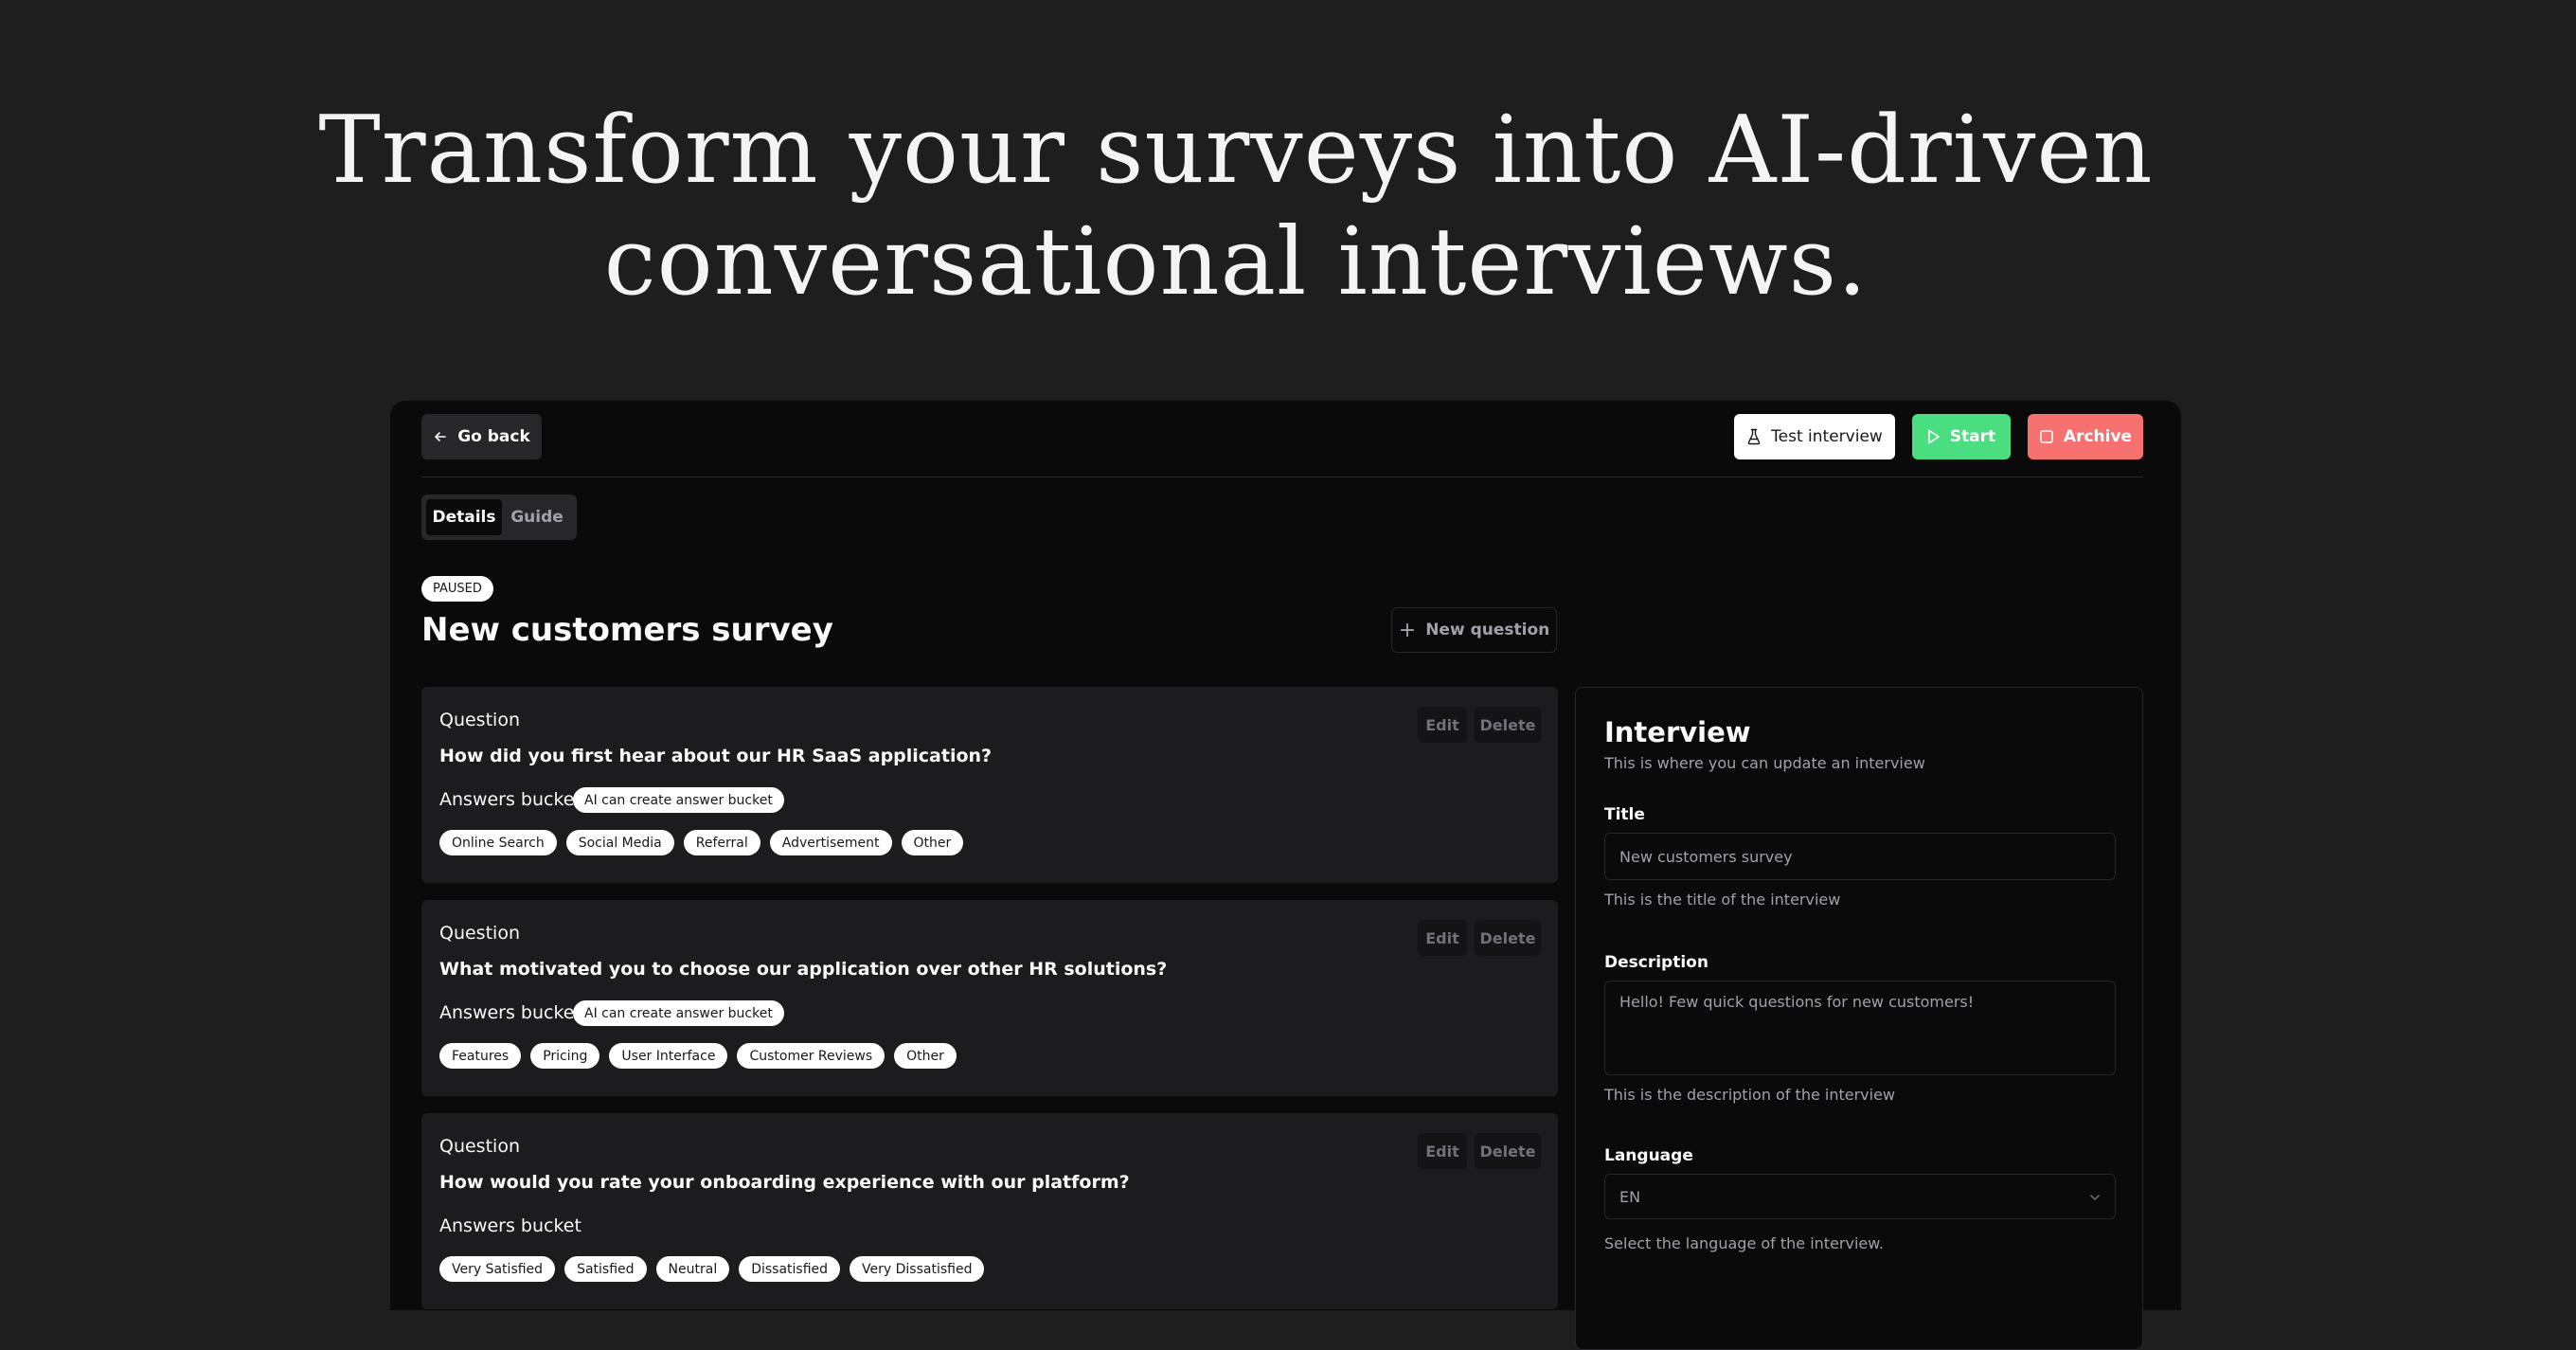  What do you see at coordinates (2098, 436) in the screenshot?
I see `archive-label: Archive` at bounding box center [2098, 436].